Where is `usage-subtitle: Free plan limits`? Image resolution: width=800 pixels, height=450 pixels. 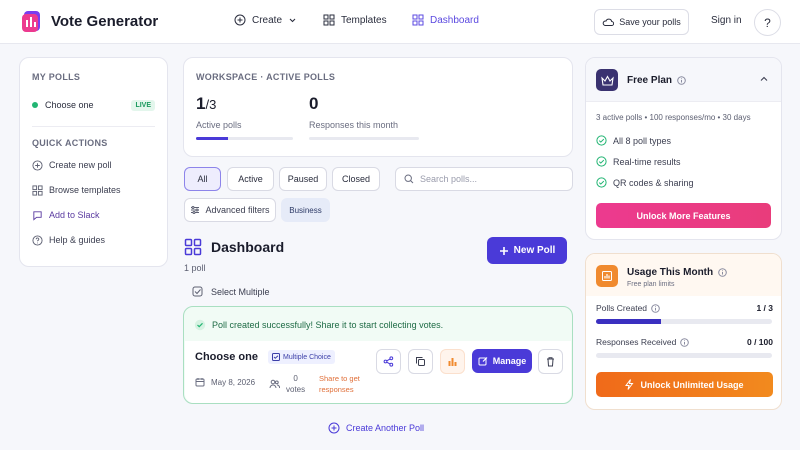 usage-subtitle: Free plan limits is located at coordinates (651, 284).